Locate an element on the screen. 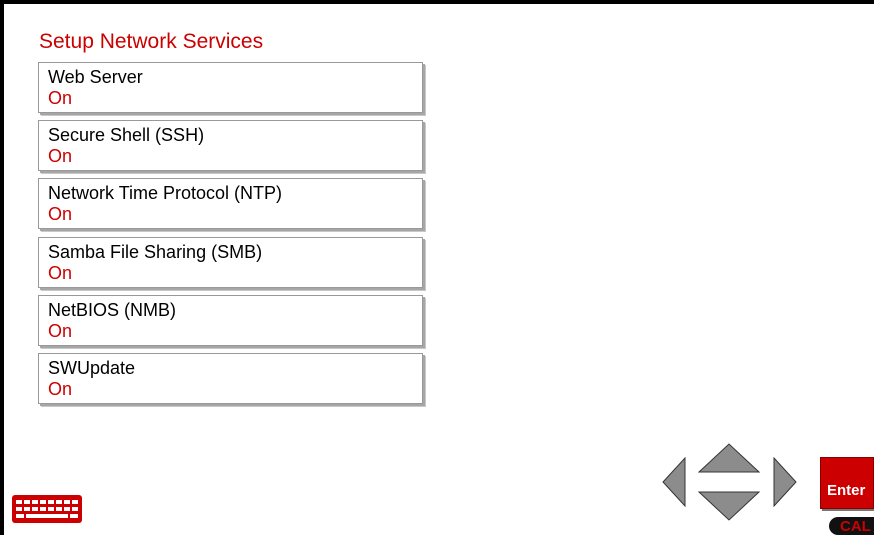  setting-label: Samba File Sharing (SMB) is located at coordinates (155, 252).